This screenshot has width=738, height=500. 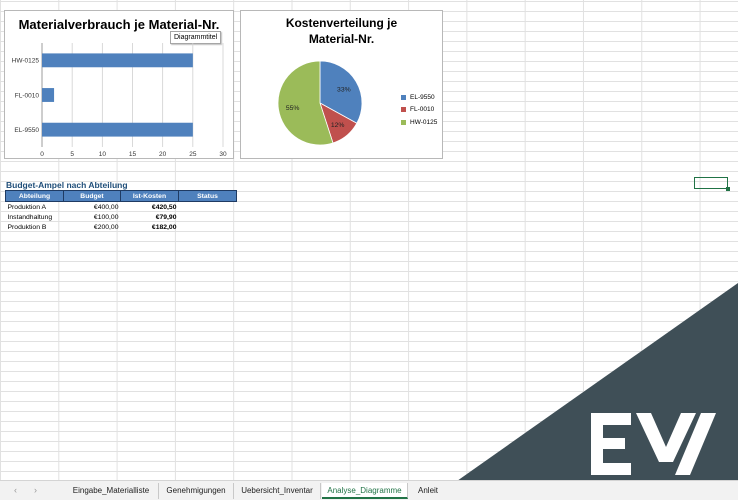 What do you see at coordinates (277, 491) in the screenshot?
I see `tab-uebersicht-inventar: Uebersicht_Inventar` at bounding box center [277, 491].